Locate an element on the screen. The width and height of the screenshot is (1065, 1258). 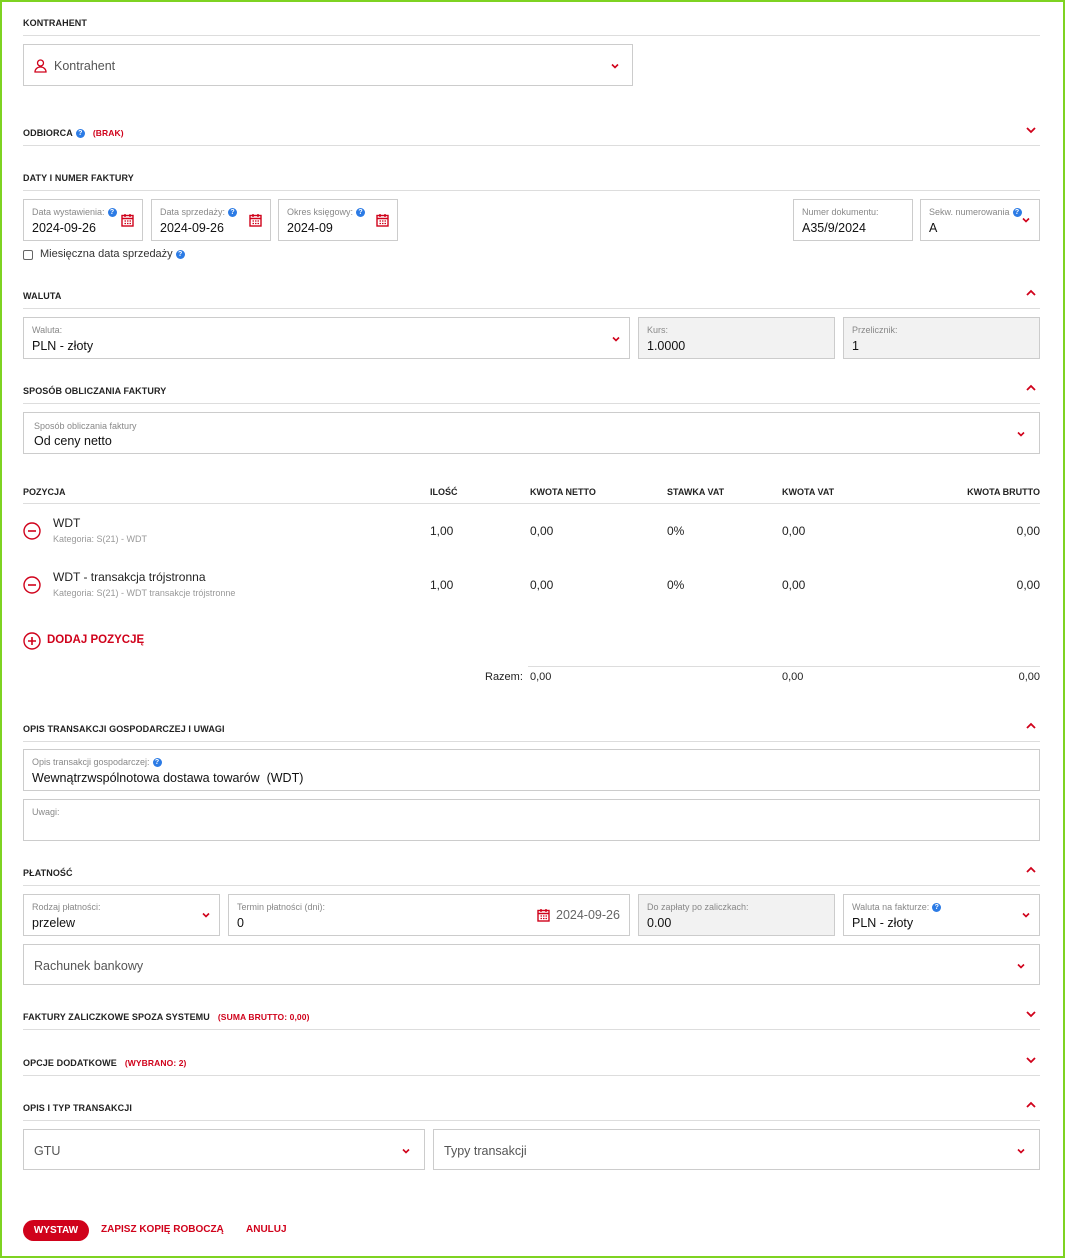
odbiorca-status: (BRAK) is located at coordinates (108, 133).